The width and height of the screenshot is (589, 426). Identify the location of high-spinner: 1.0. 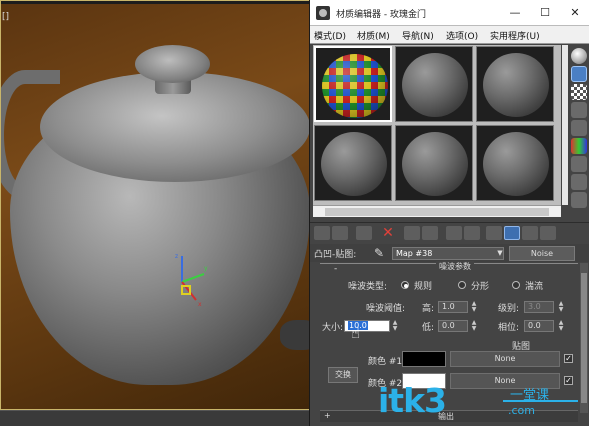
(453, 307).